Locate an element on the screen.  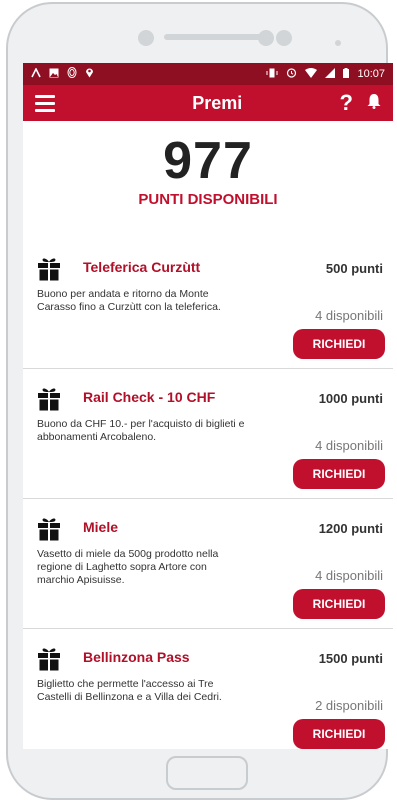
wifi-icon is located at coordinates (311, 74).